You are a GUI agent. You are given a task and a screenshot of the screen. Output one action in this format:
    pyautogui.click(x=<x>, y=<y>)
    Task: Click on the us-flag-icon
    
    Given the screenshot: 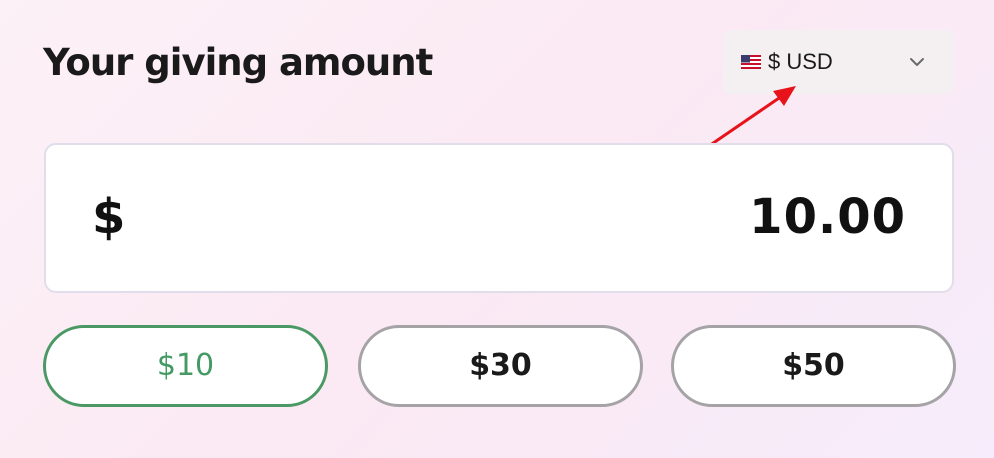 What is the action you would take?
    pyautogui.click(x=751, y=62)
    